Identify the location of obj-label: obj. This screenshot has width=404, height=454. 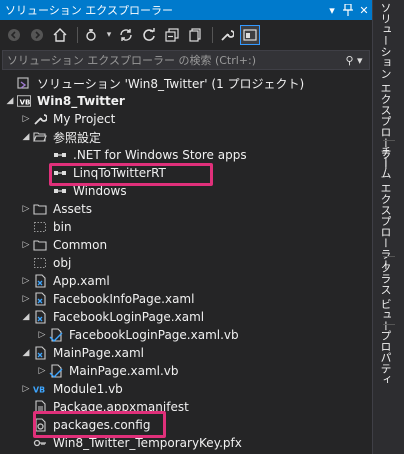
(62, 263).